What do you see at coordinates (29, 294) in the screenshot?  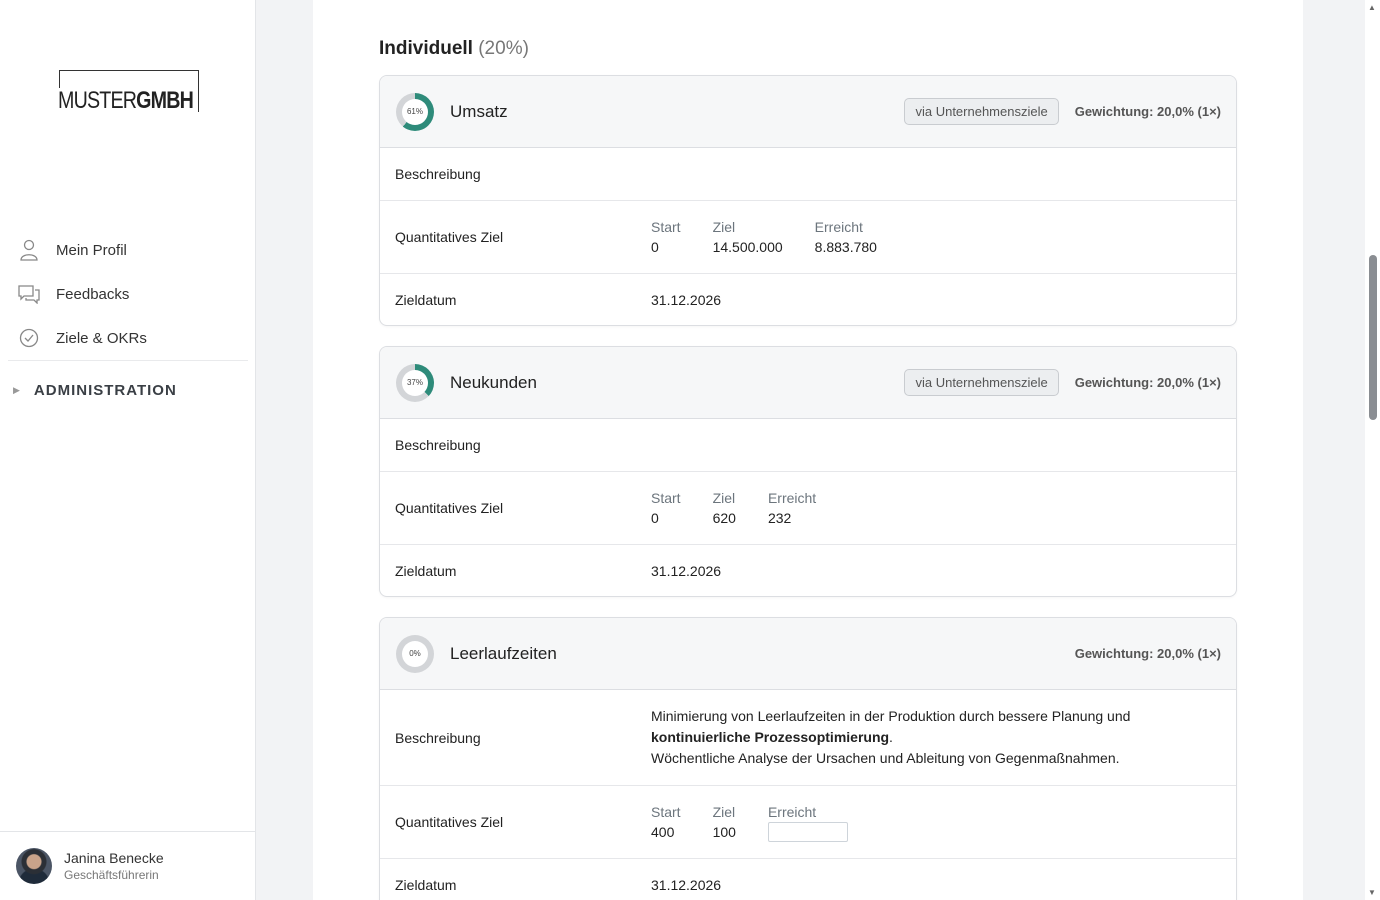 I see `chat-icon` at bounding box center [29, 294].